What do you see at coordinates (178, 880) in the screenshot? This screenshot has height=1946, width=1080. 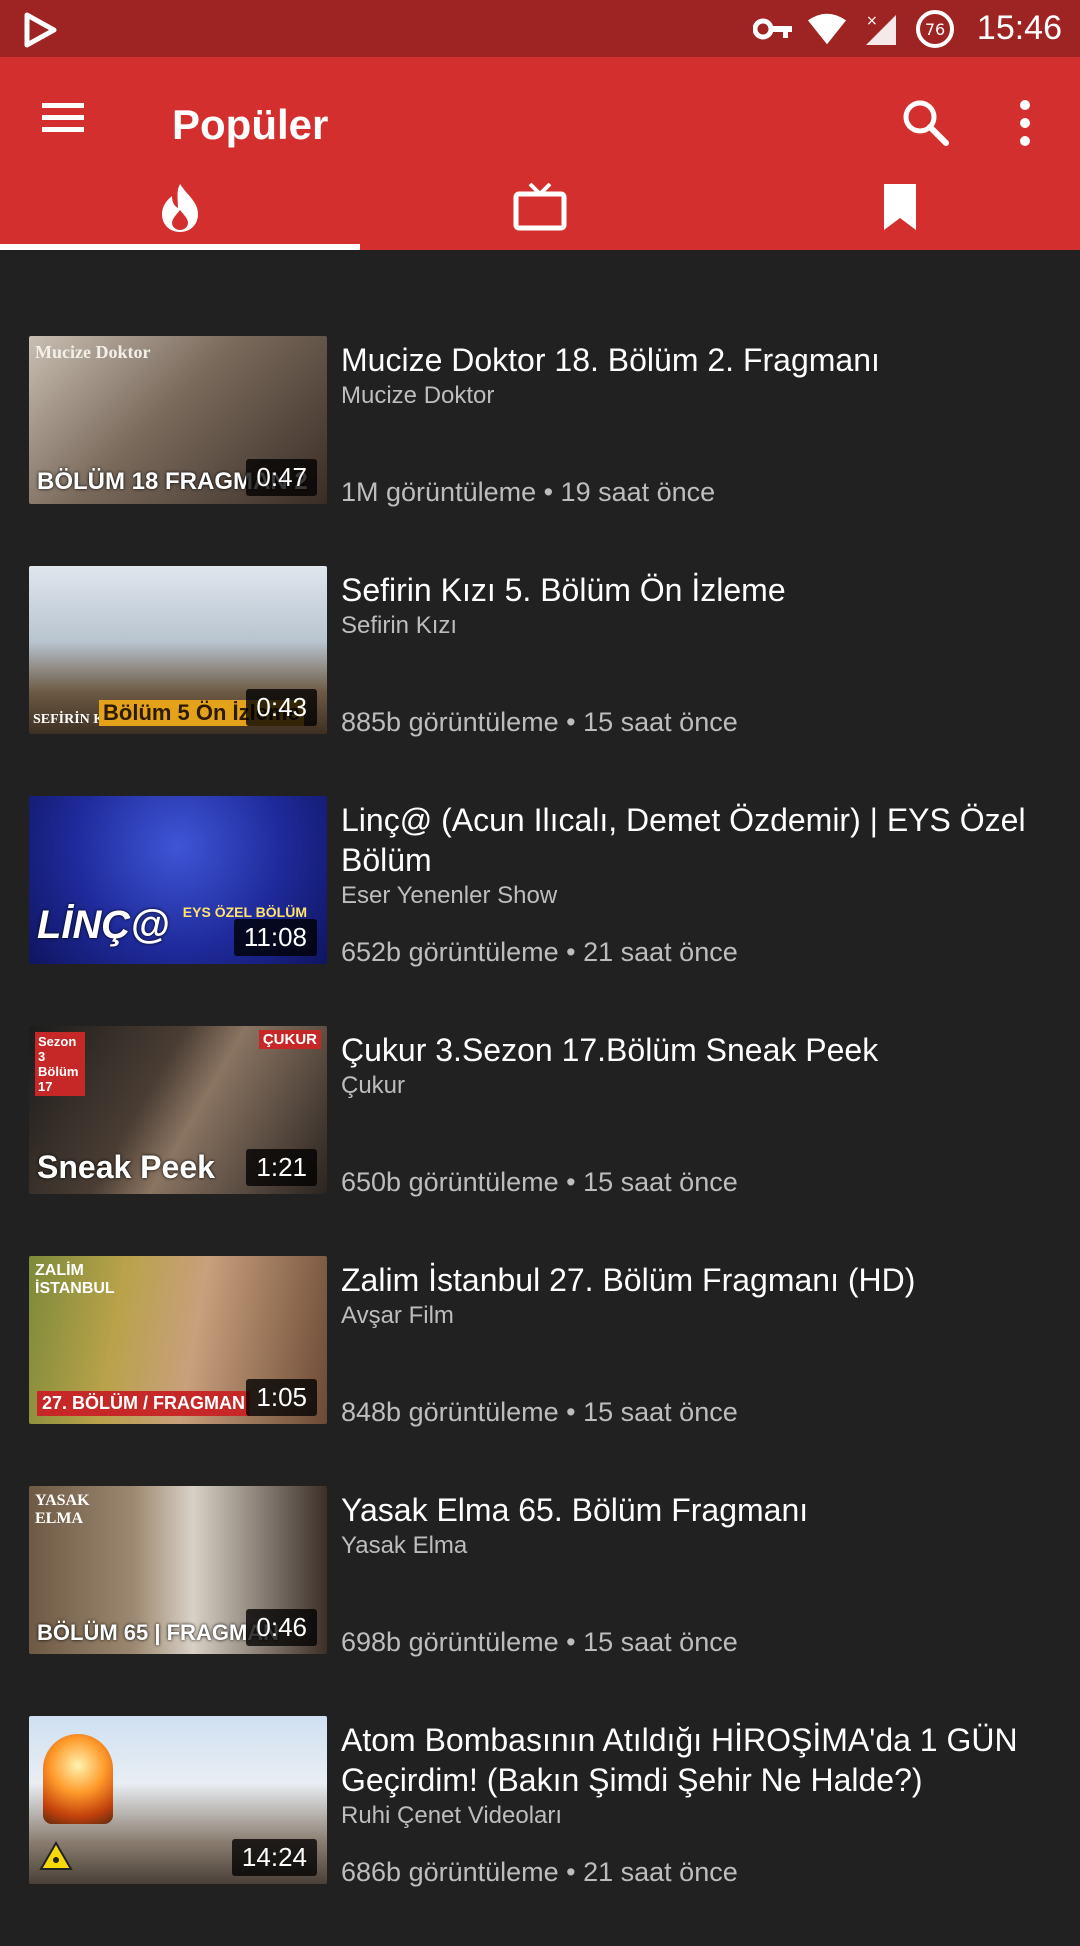 I see `video-thumbnail: EYS ÖZEL BÖLÜM LİNÇ@ 11:08` at bounding box center [178, 880].